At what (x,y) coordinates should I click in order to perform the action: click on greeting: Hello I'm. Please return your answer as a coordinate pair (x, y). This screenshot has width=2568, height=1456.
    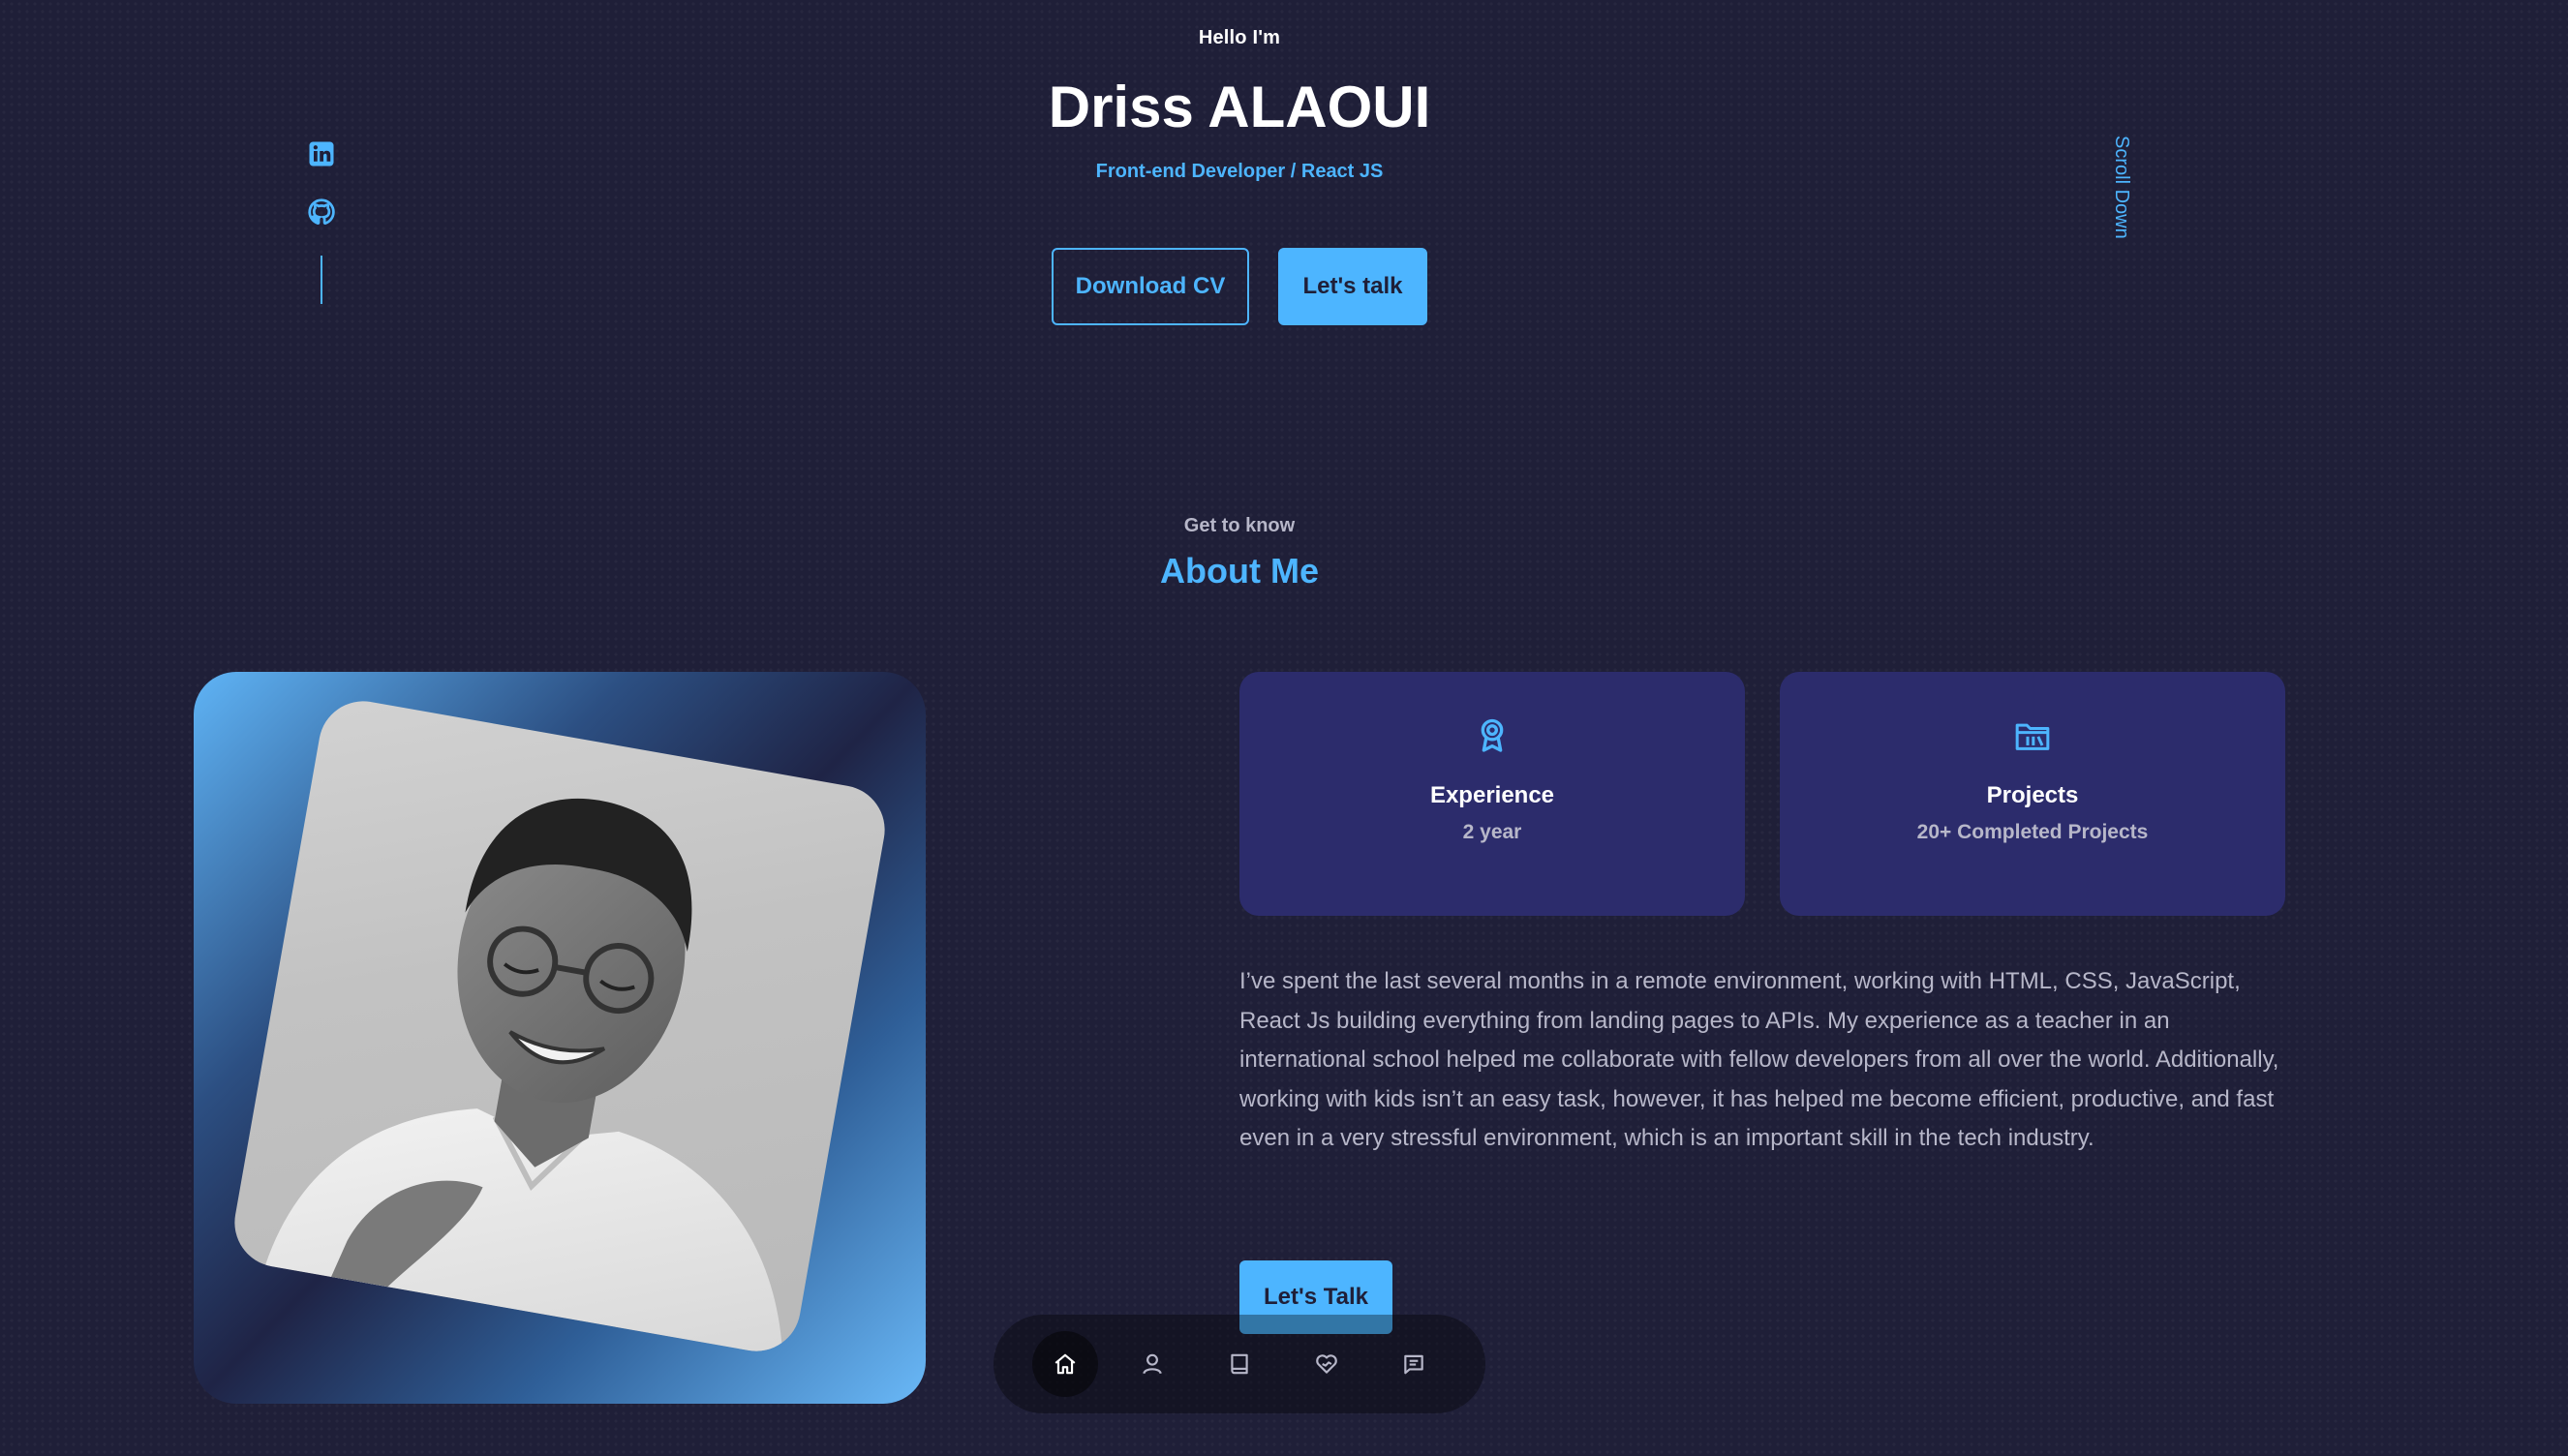
    Looking at the image, I should click on (1239, 37).